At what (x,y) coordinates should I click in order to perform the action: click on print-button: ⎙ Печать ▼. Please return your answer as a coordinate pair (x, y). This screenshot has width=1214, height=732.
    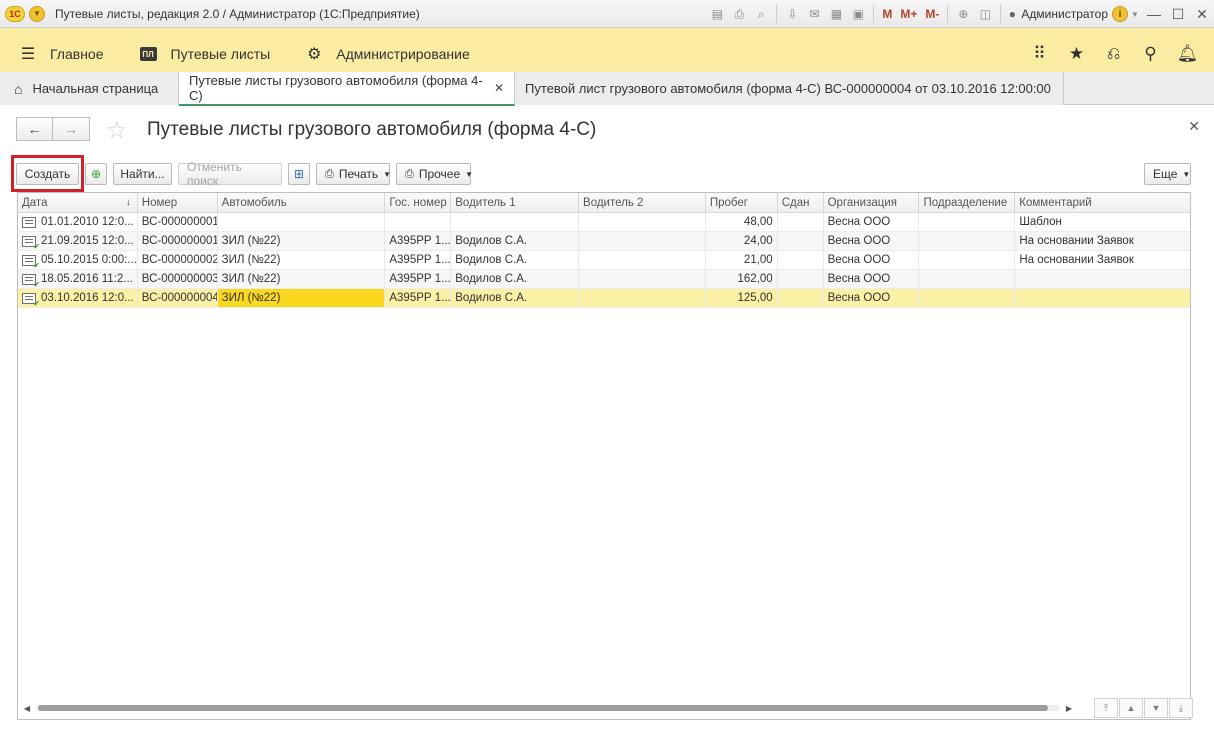
    Looking at the image, I should click on (353, 174).